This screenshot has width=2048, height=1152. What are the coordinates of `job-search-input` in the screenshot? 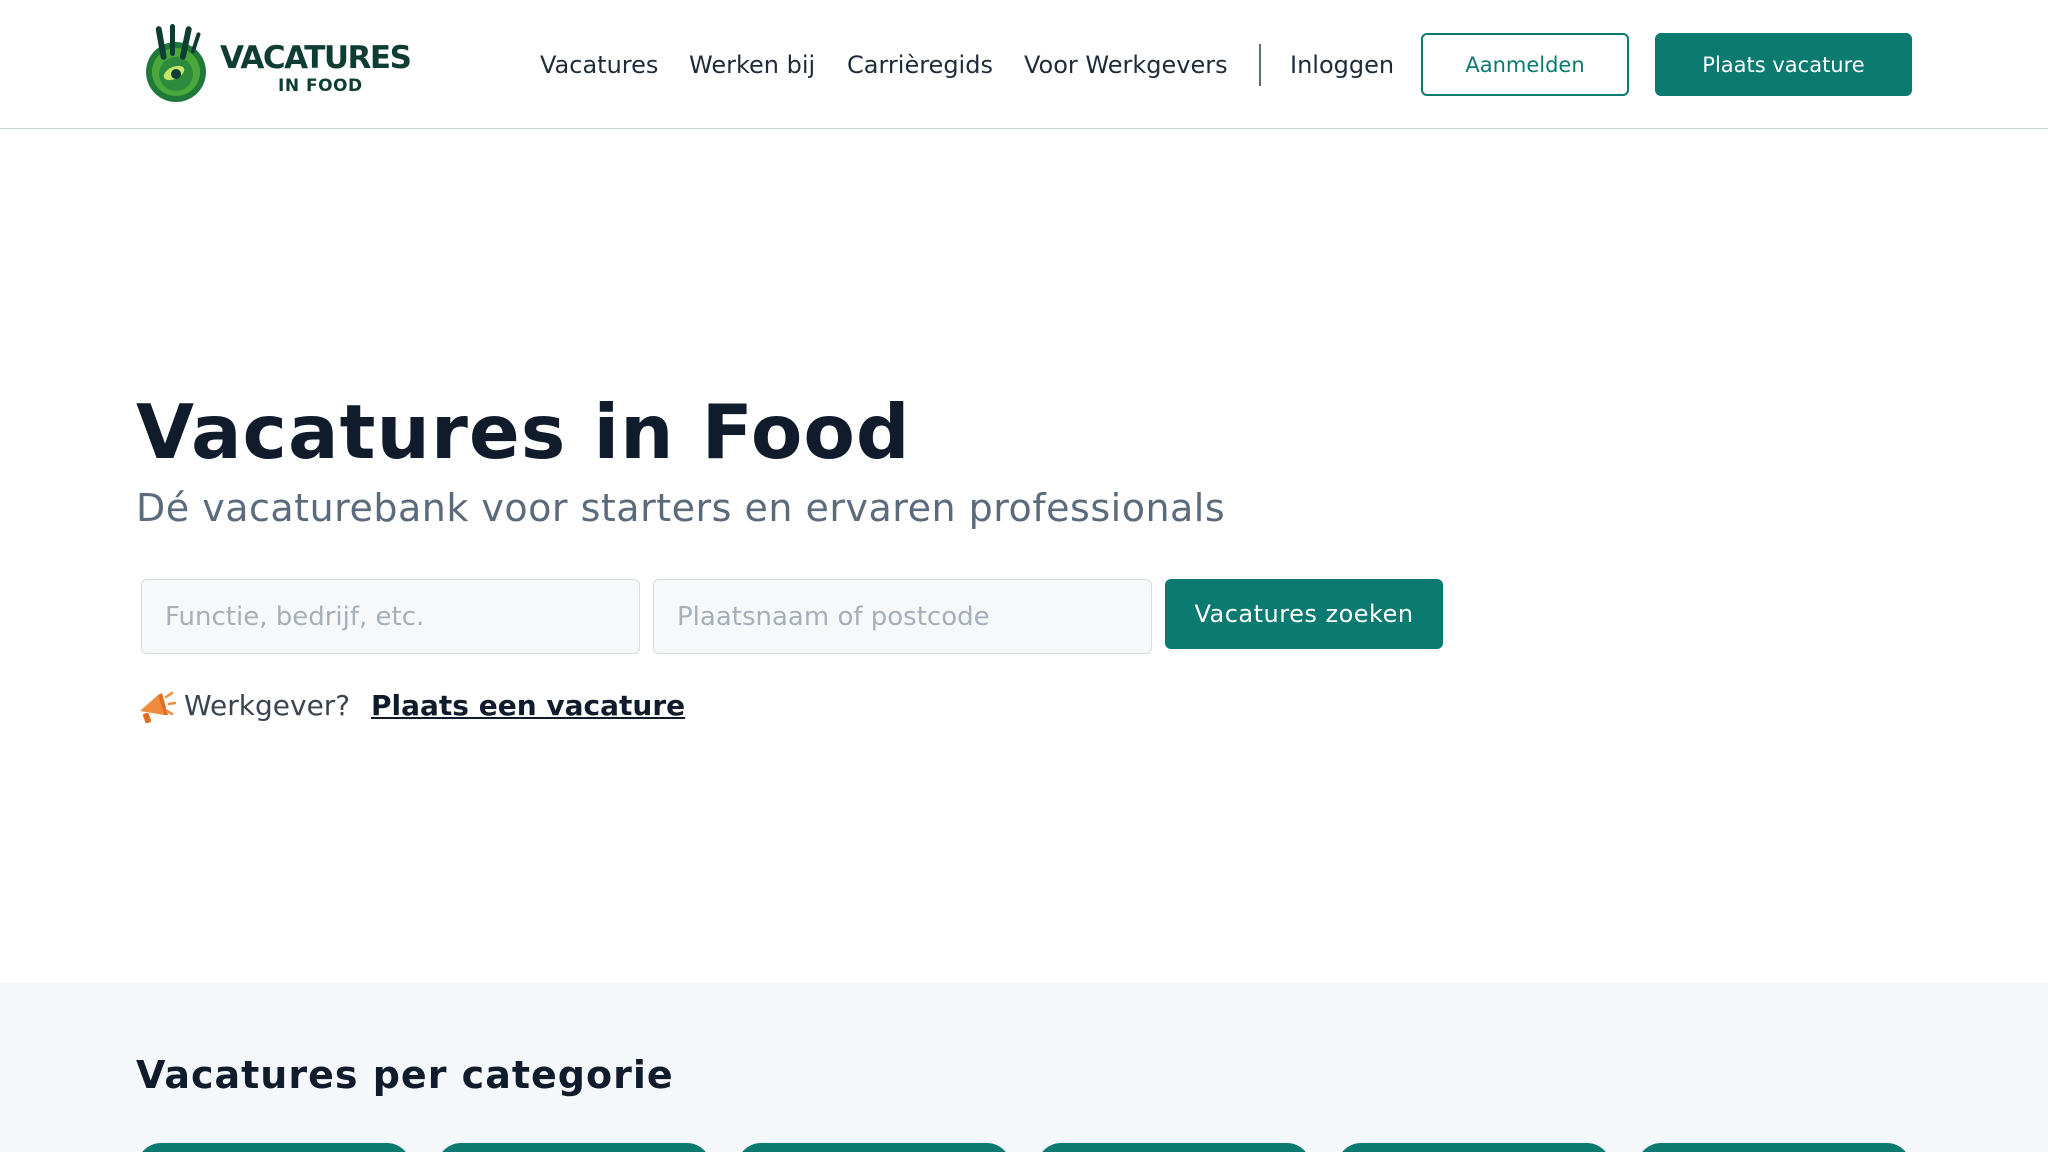 It's located at (390, 616).